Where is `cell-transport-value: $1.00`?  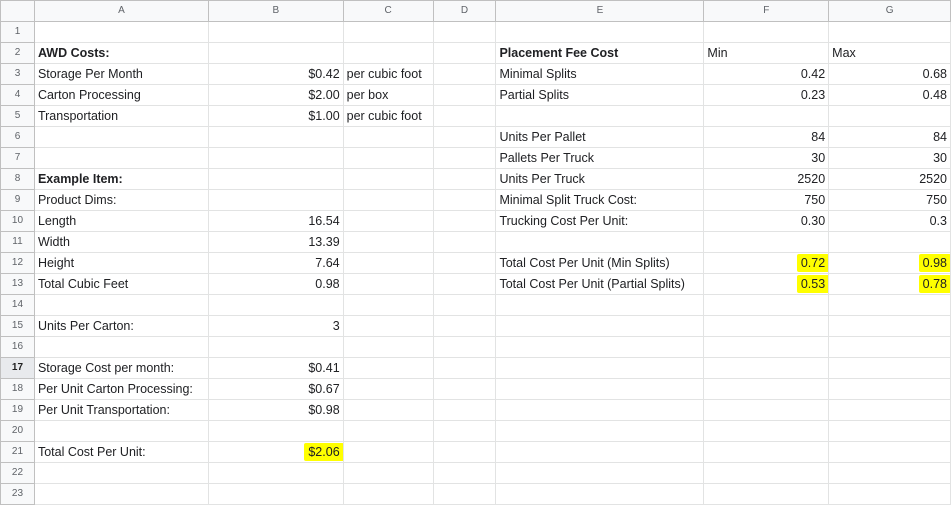 cell-transport-value: $1.00 is located at coordinates (275, 116).